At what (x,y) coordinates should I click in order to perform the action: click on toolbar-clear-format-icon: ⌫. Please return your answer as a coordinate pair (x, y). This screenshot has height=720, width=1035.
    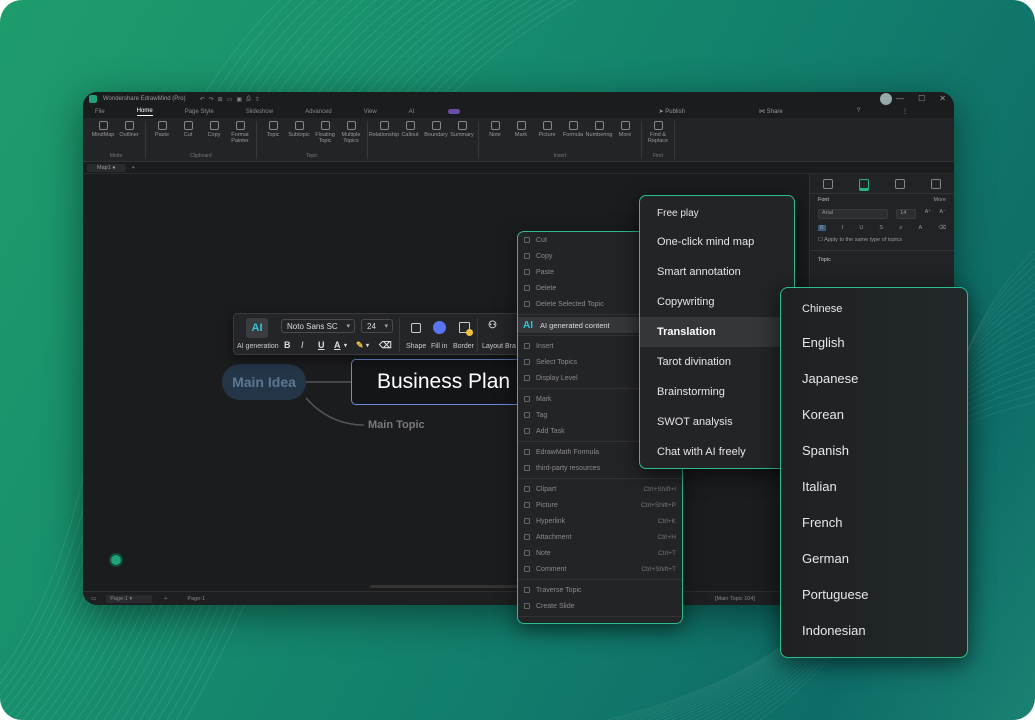
    Looking at the image, I should click on (385, 345).